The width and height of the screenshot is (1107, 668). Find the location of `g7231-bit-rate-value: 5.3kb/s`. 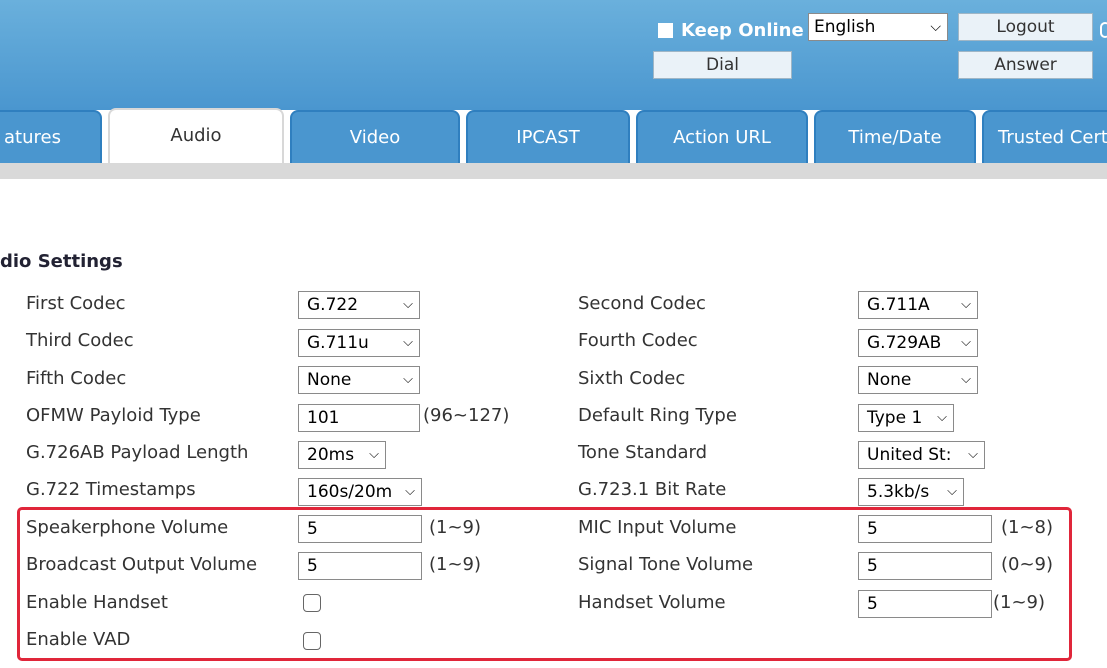

g7231-bit-rate-value: 5.3kb/s is located at coordinates (898, 492).